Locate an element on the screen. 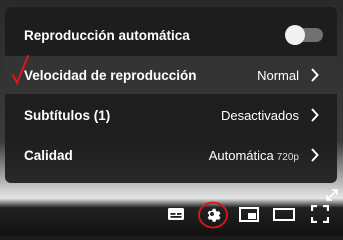  playback-speed-value: Normal is located at coordinates (278, 75).